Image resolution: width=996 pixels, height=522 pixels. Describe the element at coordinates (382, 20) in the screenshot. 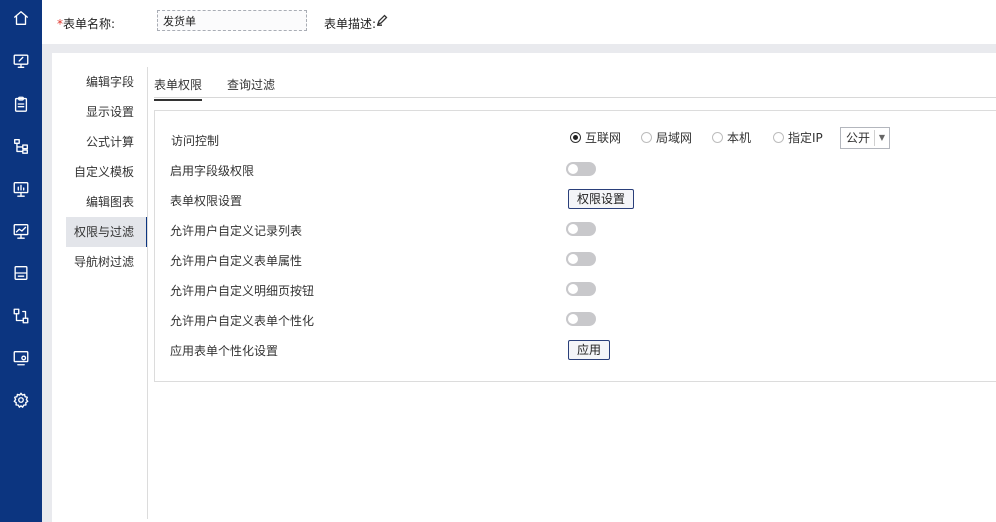

I see `pencil-icon` at that location.